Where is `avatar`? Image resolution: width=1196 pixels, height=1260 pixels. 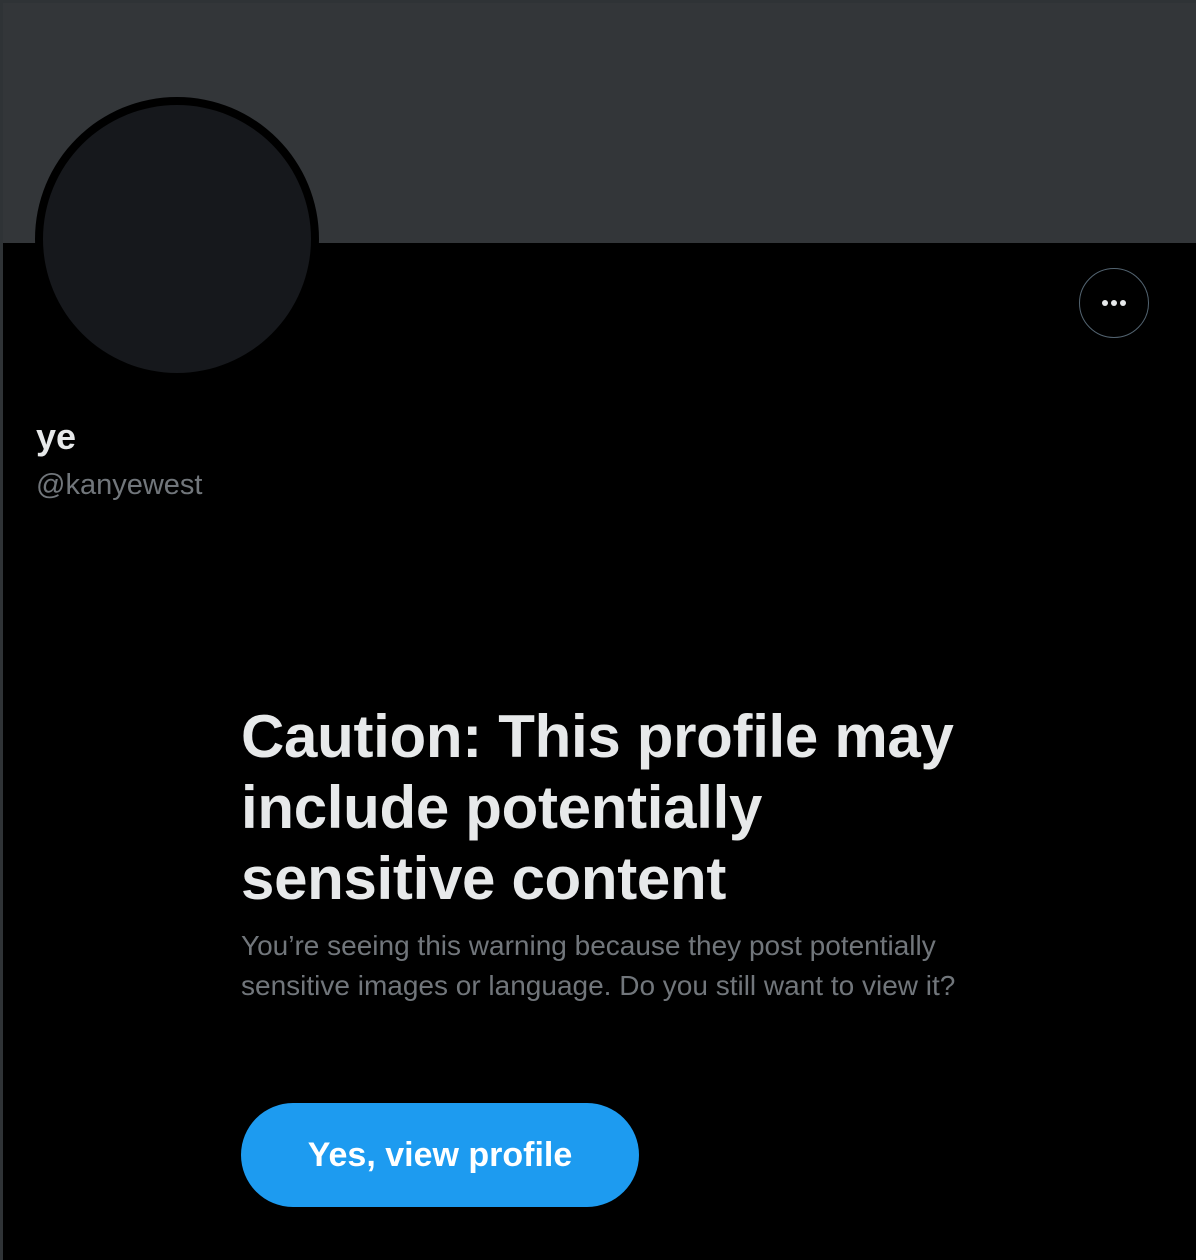 avatar is located at coordinates (177, 239).